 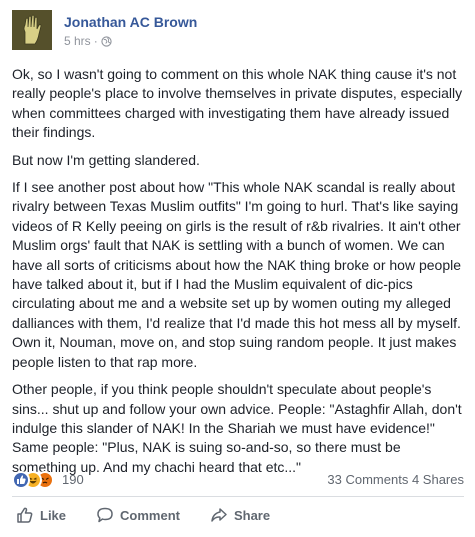 I want to click on globe-icon, so click(x=106, y=41).